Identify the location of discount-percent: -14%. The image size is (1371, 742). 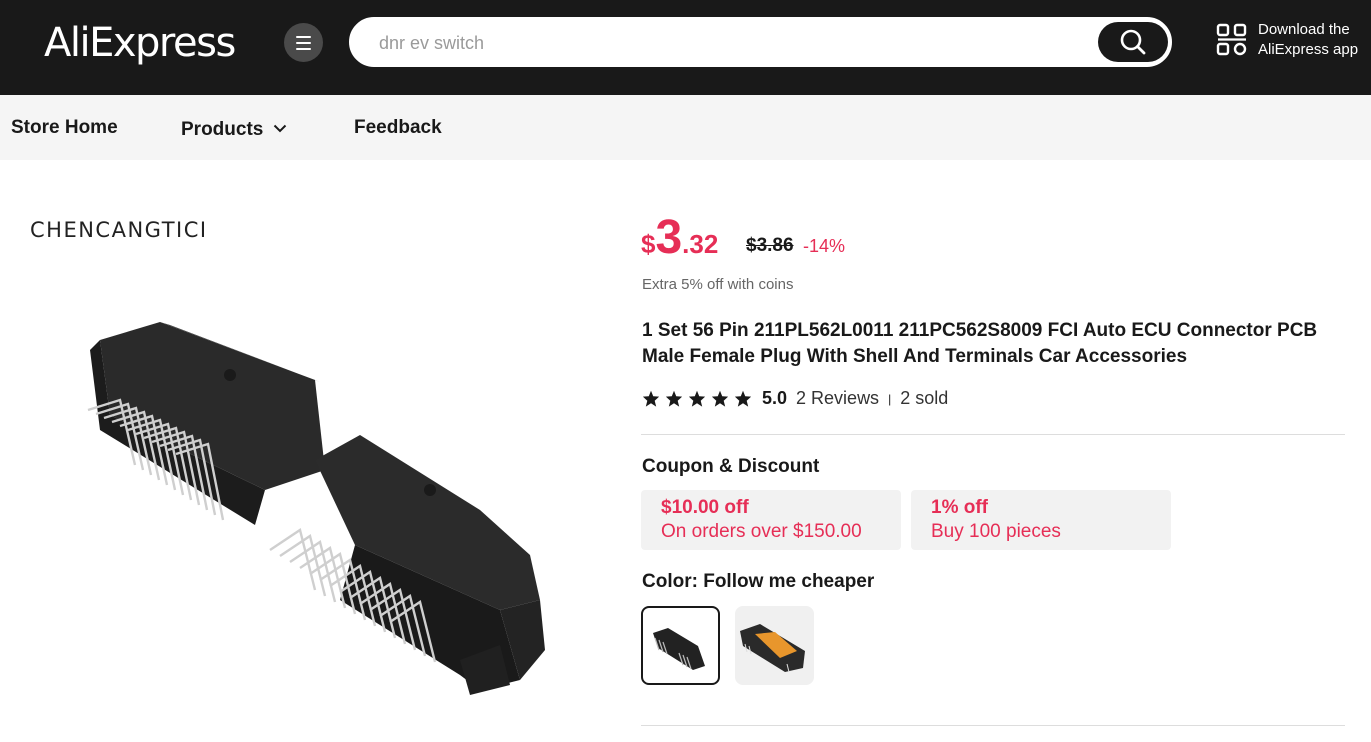
(824, 246).